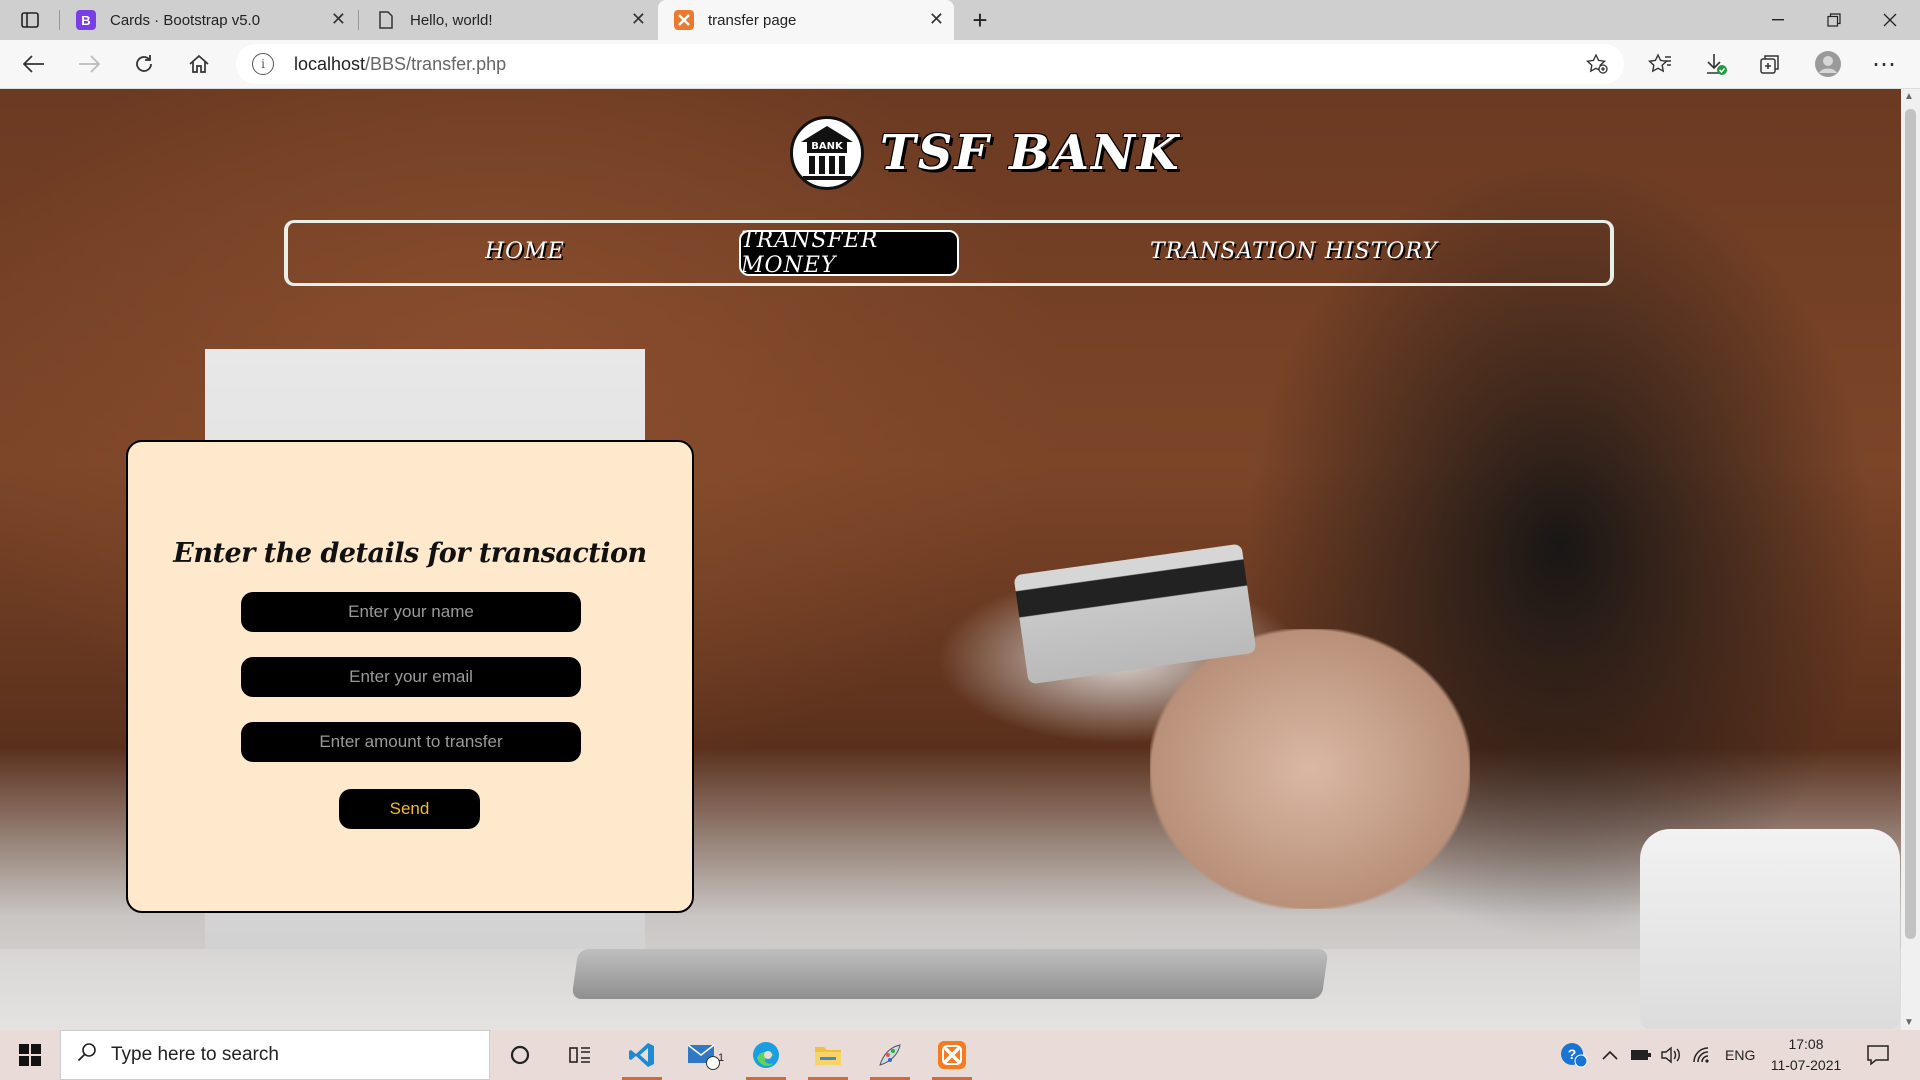 This screenshot has height=1080, width=1920. What do you see at coordinates (520, 1055) in the screenshot?
I see `cortana-icon` at bounding box center [520, 1055].